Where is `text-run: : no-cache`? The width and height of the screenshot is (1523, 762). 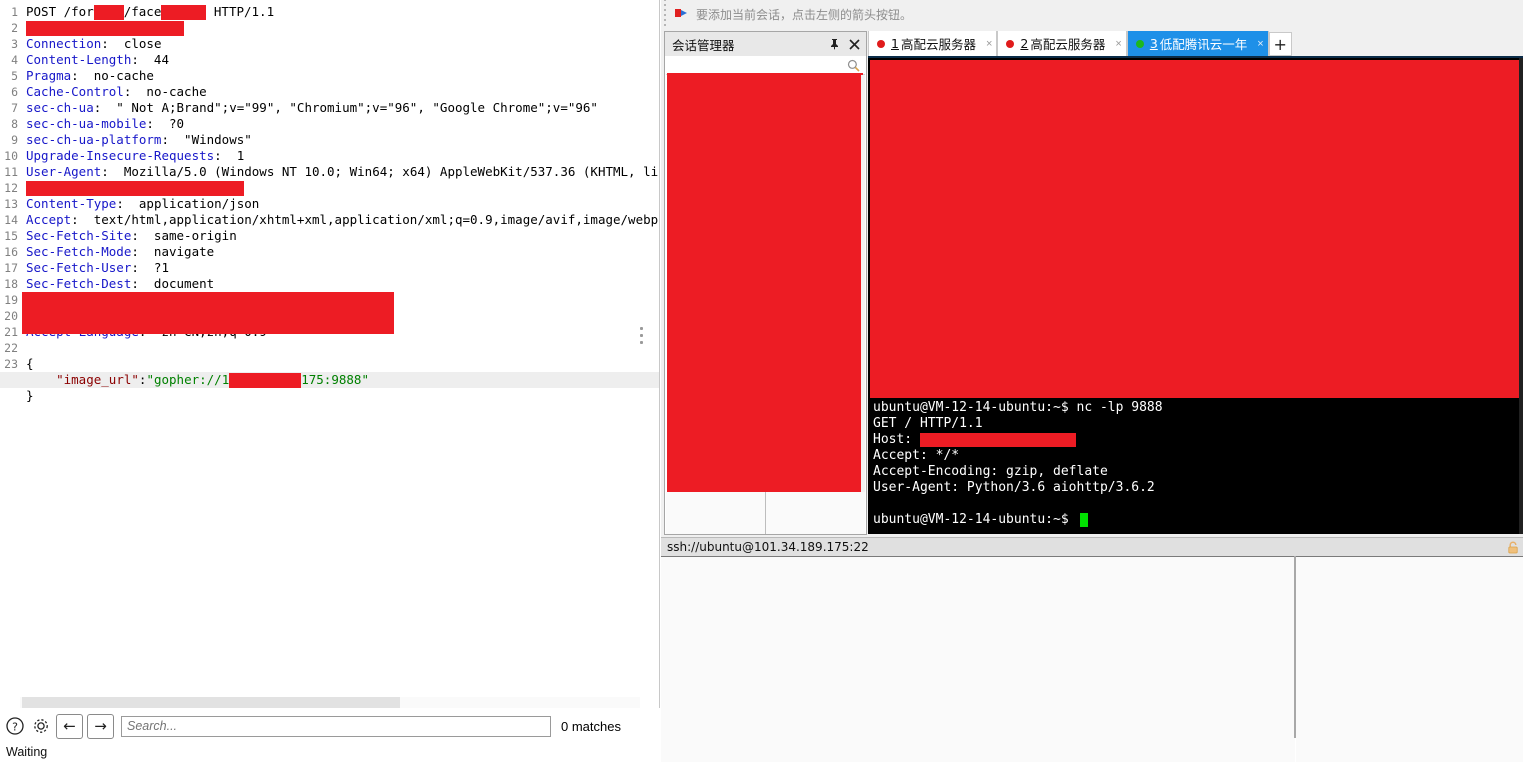
text-run: : no-cache is located at coordinates (165, 91).